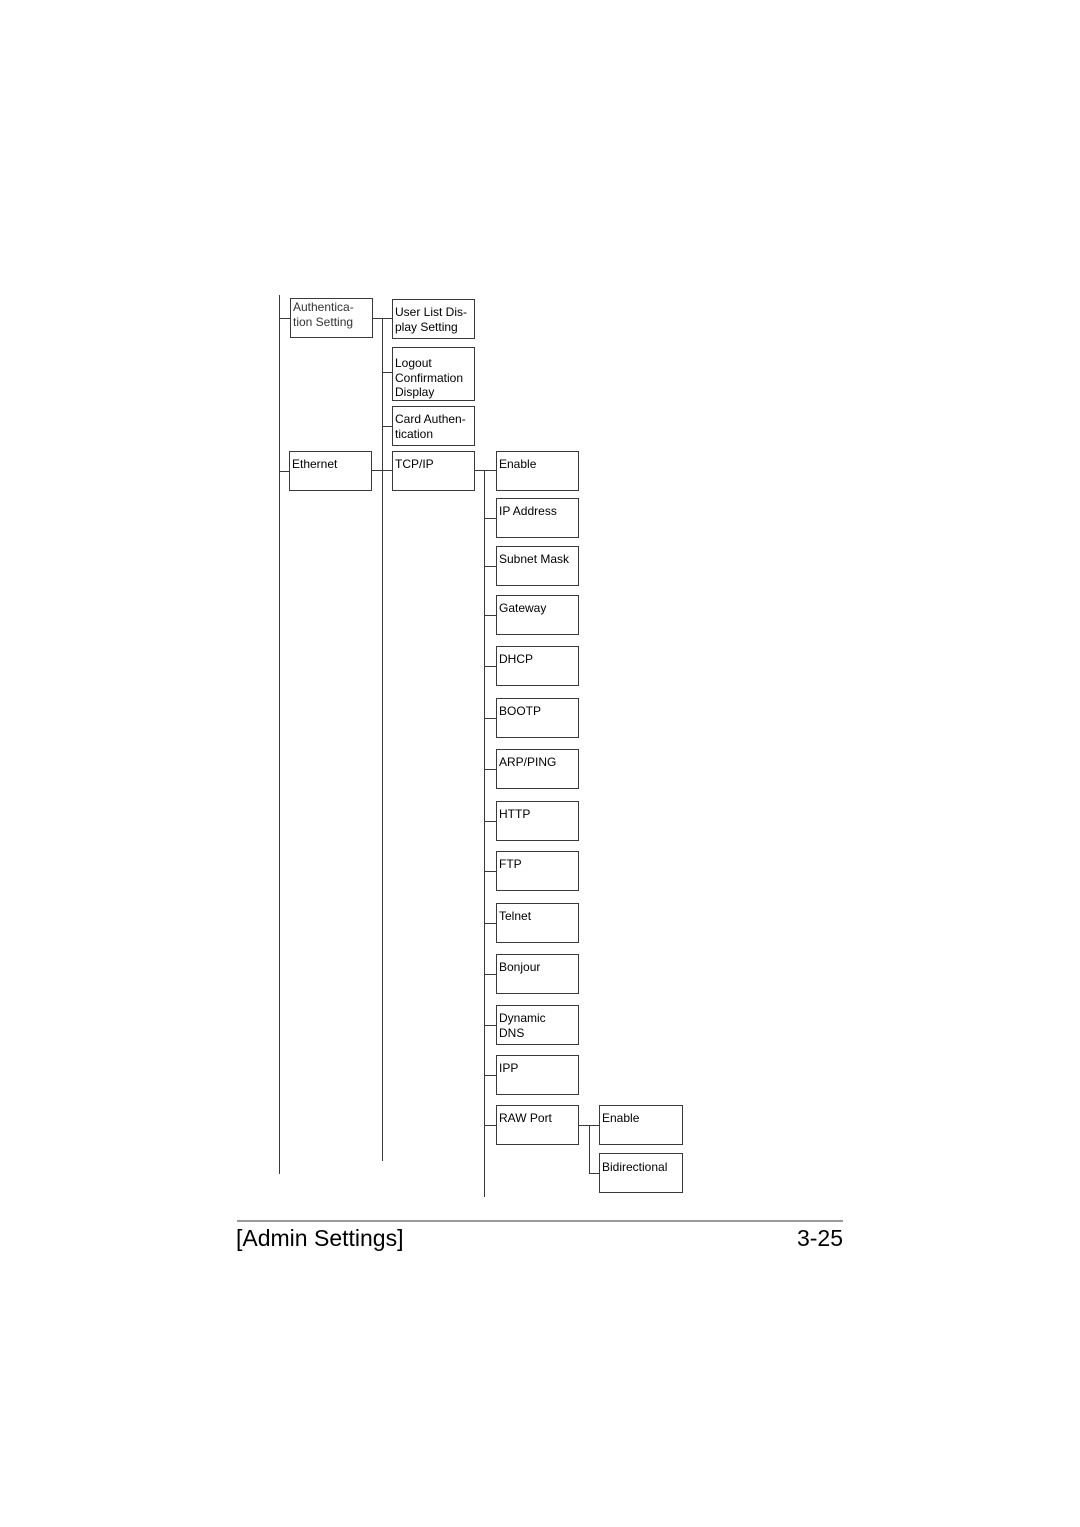 Image resolution: width=1080 pixels, height=1527 pixels. I want to click on page-number: 3-25, so click(819, 1238).